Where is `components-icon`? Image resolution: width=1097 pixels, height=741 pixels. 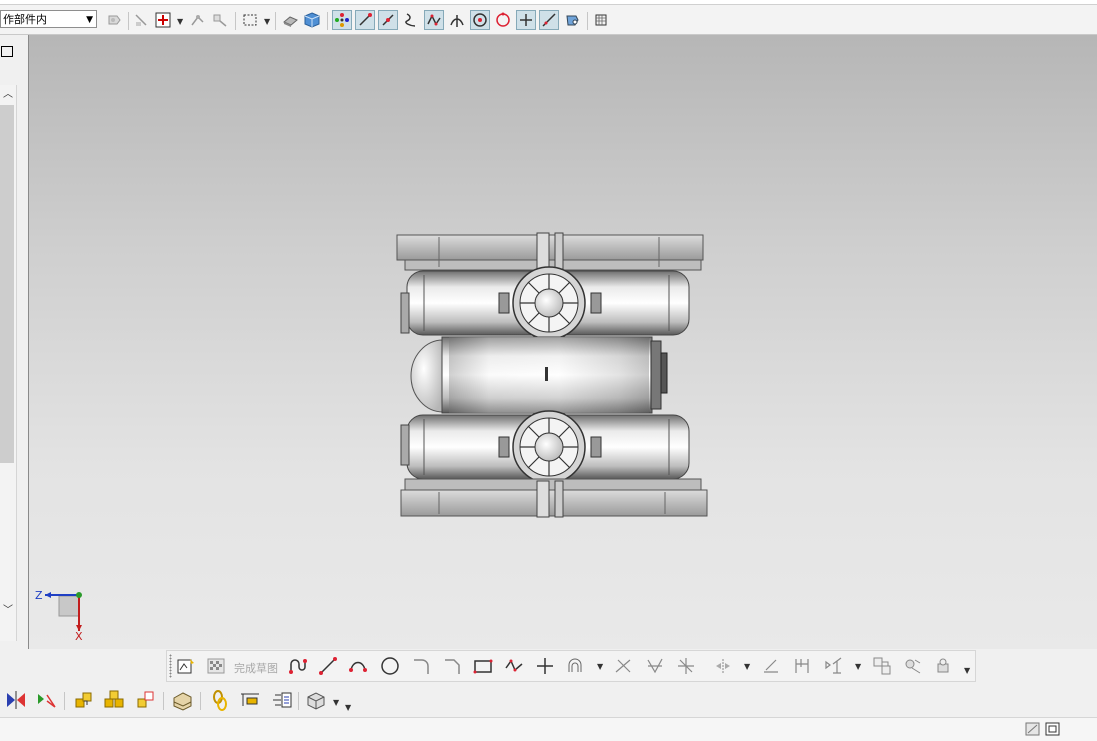 components-icon is located at coordinates (114, 700).